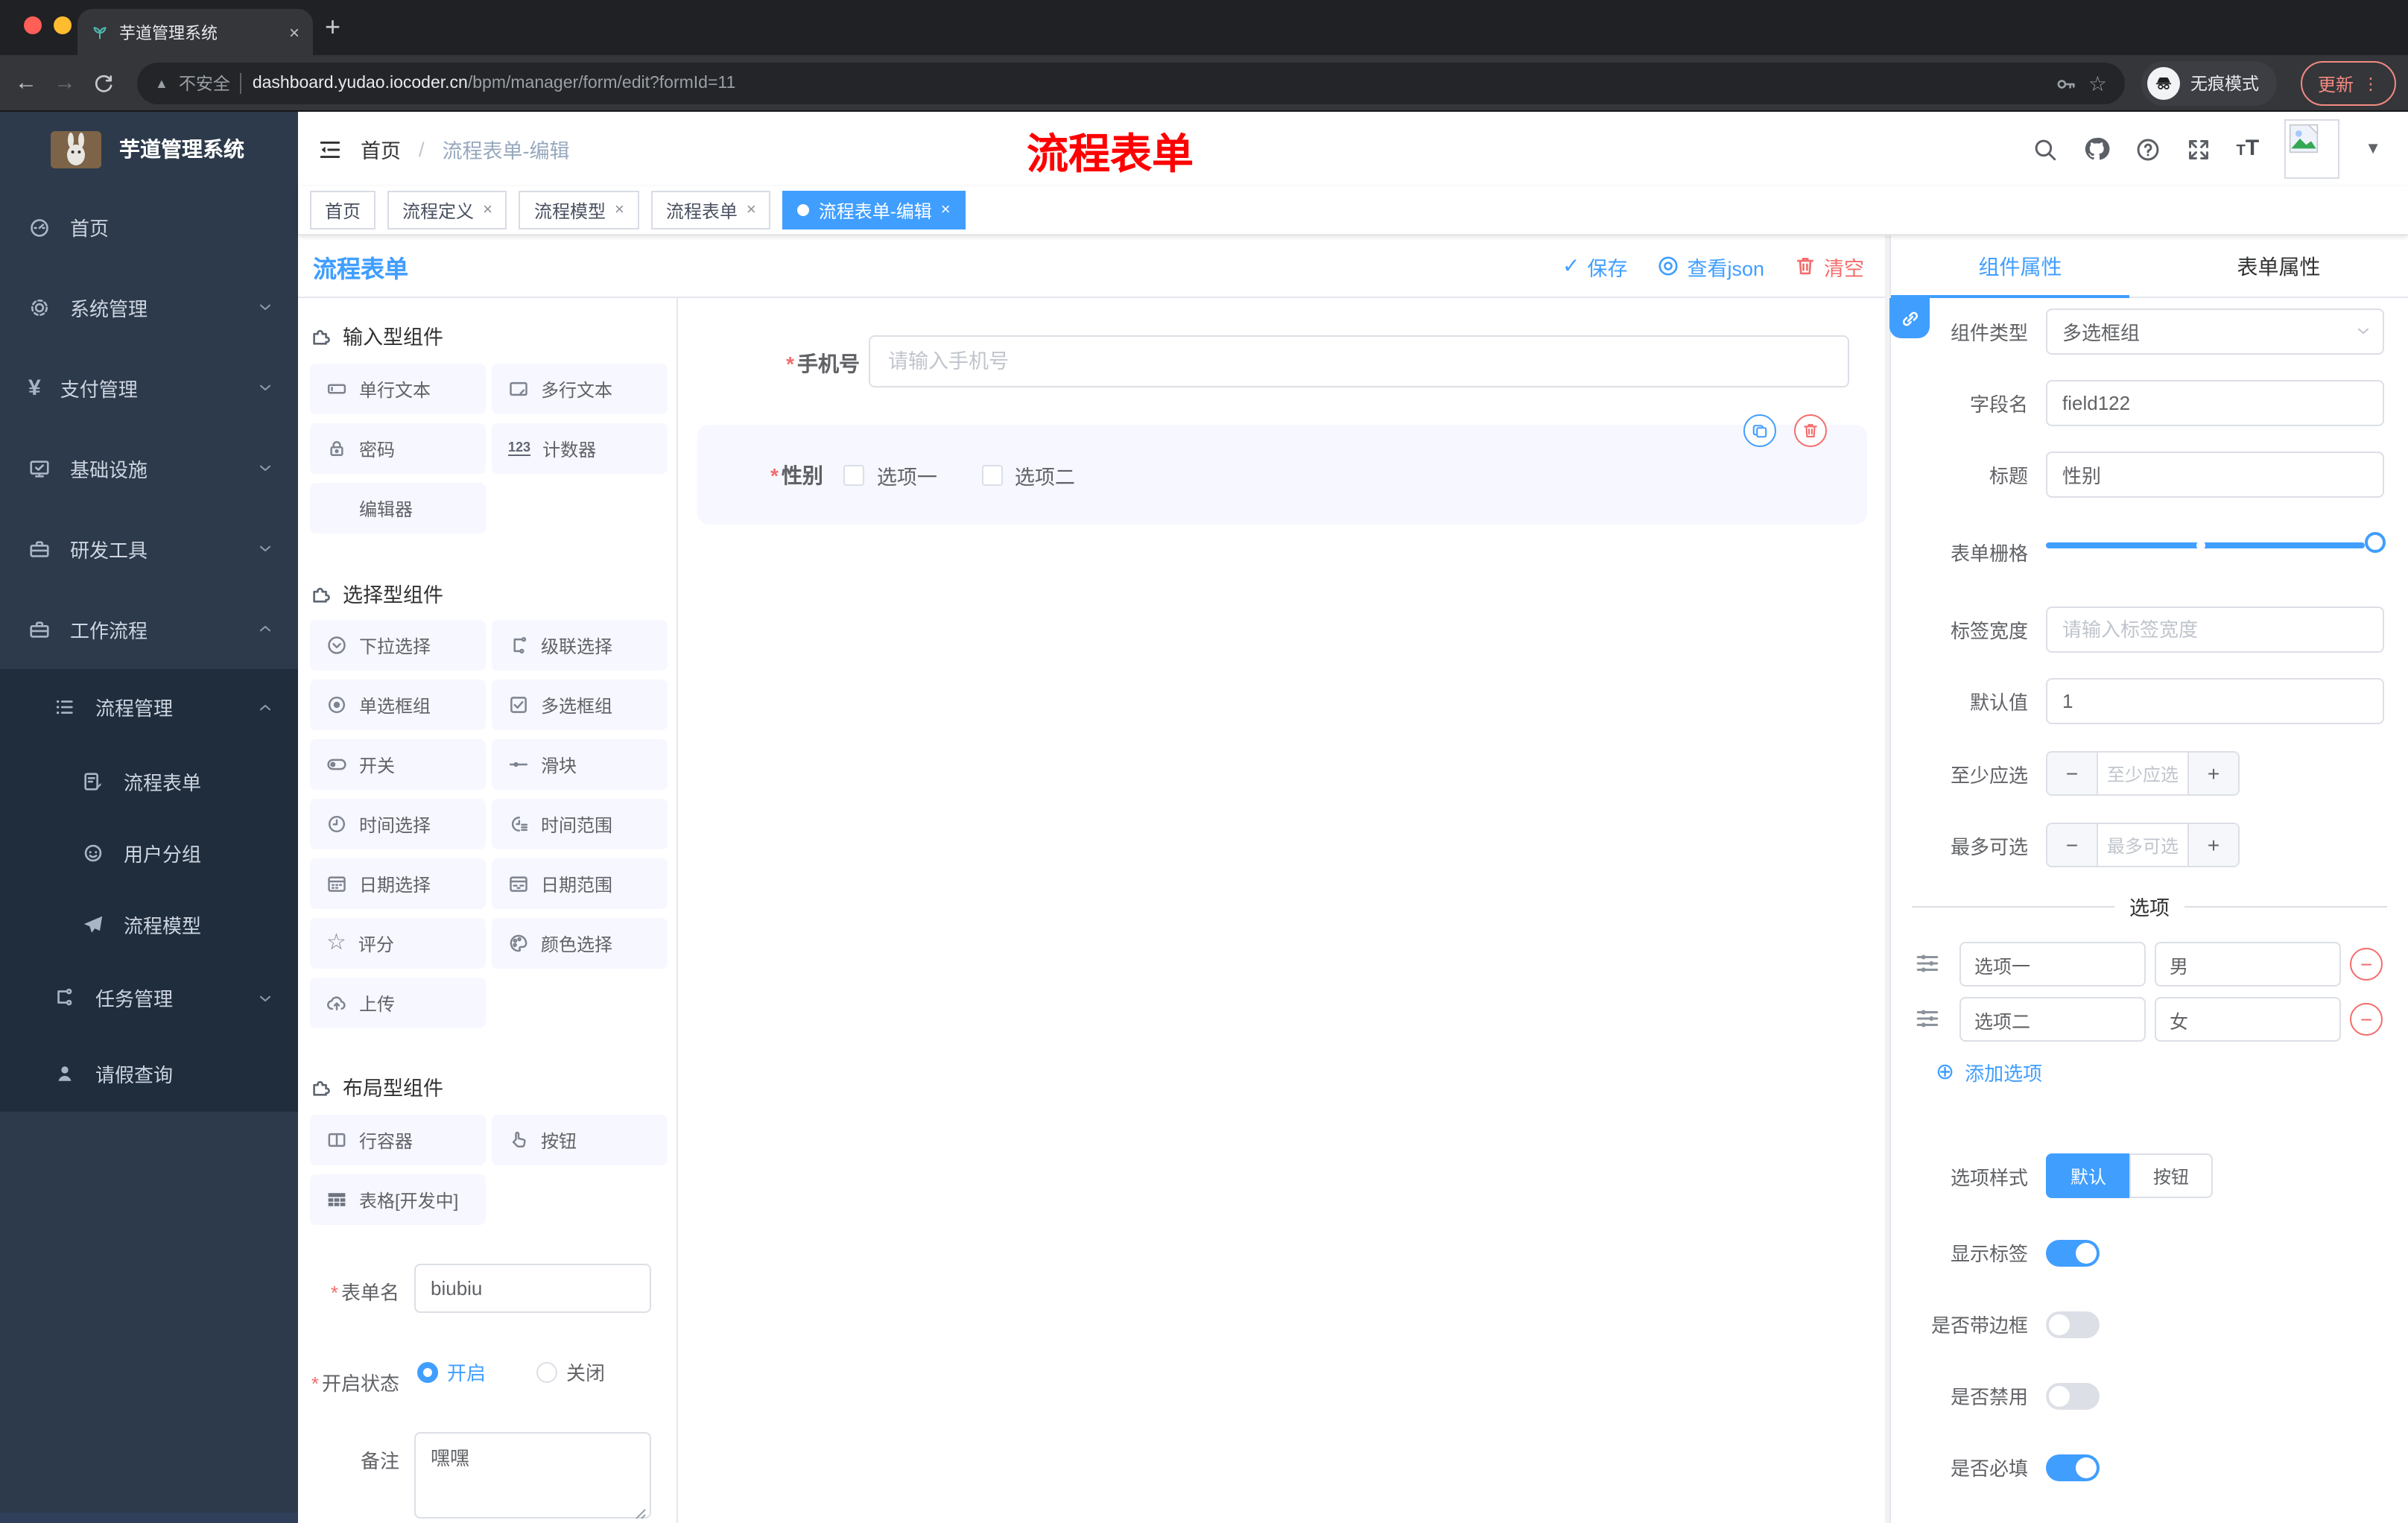  I want to click on fullscreen-icon, so click(2198, 149).